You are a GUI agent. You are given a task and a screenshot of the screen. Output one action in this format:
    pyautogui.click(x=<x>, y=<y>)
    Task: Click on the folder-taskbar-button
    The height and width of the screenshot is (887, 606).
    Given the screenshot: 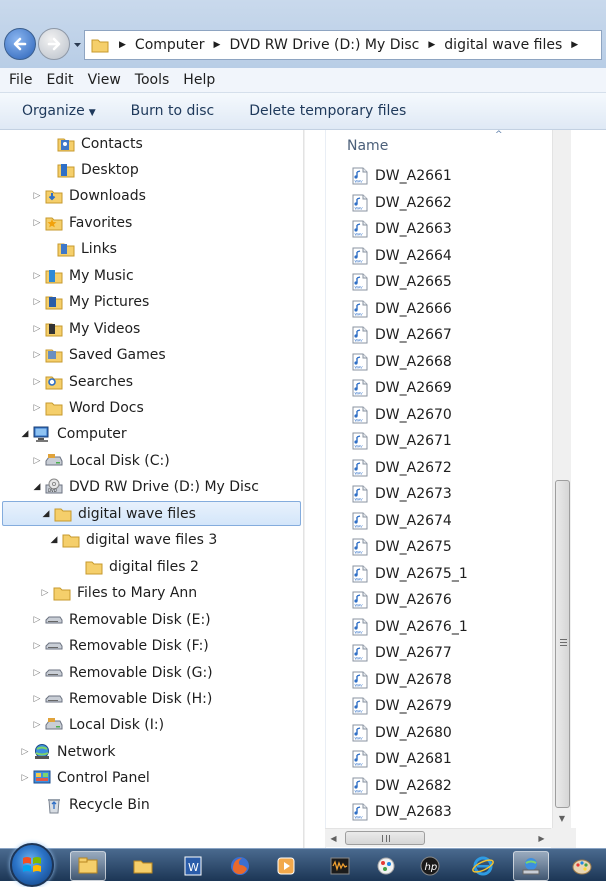 What is the action you would take?
    pyautogui.click(x=143, y=866)
    